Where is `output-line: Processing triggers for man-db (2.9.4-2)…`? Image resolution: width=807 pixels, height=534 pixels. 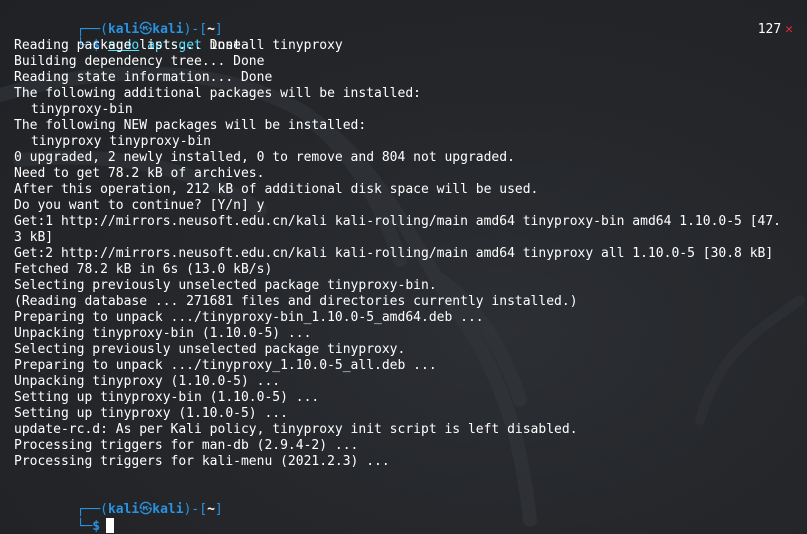
output-line: Processing triggers for man-db (2.9.4-2)… is located at coordinates (403, 446).